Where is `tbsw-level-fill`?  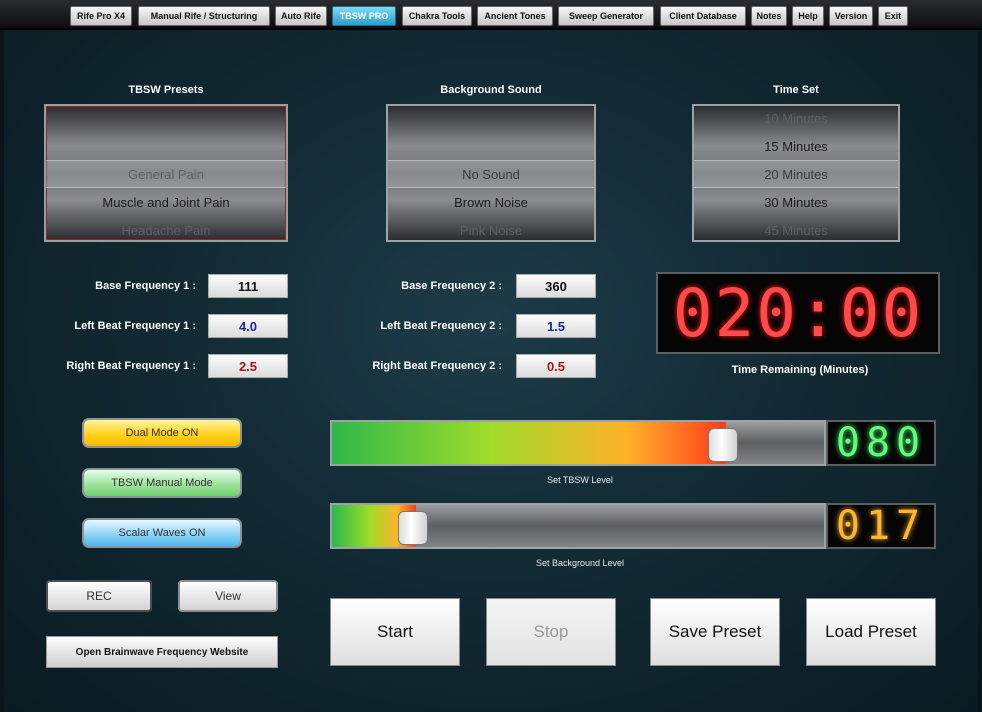
tbsw-level-fill is located at coordinates (529, 443).